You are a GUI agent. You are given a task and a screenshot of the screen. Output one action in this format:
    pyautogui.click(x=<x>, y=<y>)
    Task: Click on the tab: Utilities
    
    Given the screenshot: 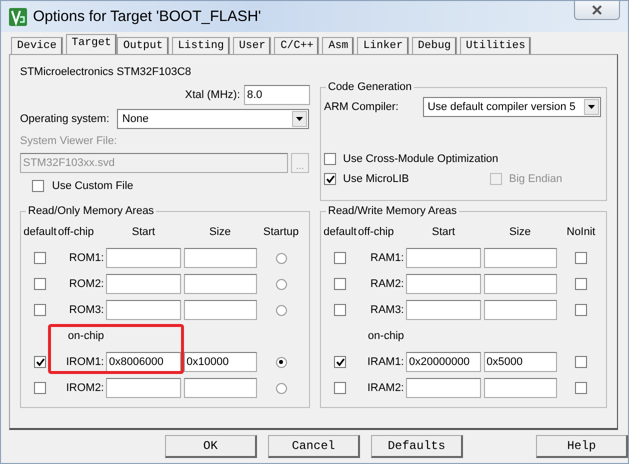 What is the action you would take?
    pyautogui.click(x=496, y=45)
    